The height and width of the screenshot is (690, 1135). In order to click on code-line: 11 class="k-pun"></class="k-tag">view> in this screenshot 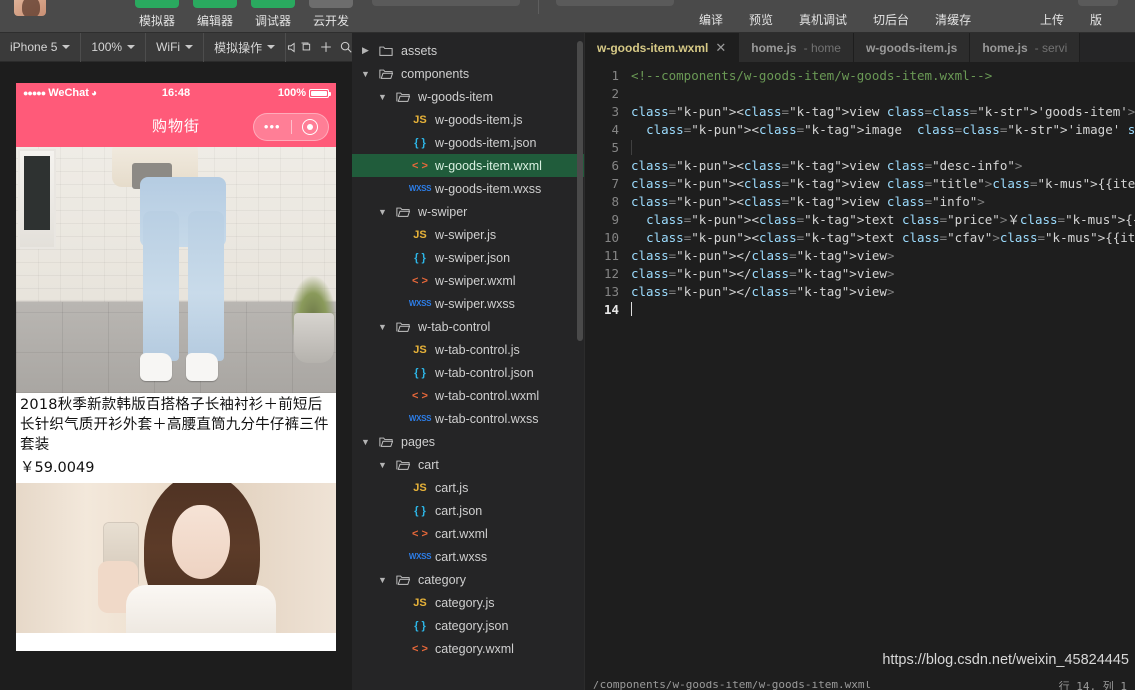, I will do `click(860, 256)`.